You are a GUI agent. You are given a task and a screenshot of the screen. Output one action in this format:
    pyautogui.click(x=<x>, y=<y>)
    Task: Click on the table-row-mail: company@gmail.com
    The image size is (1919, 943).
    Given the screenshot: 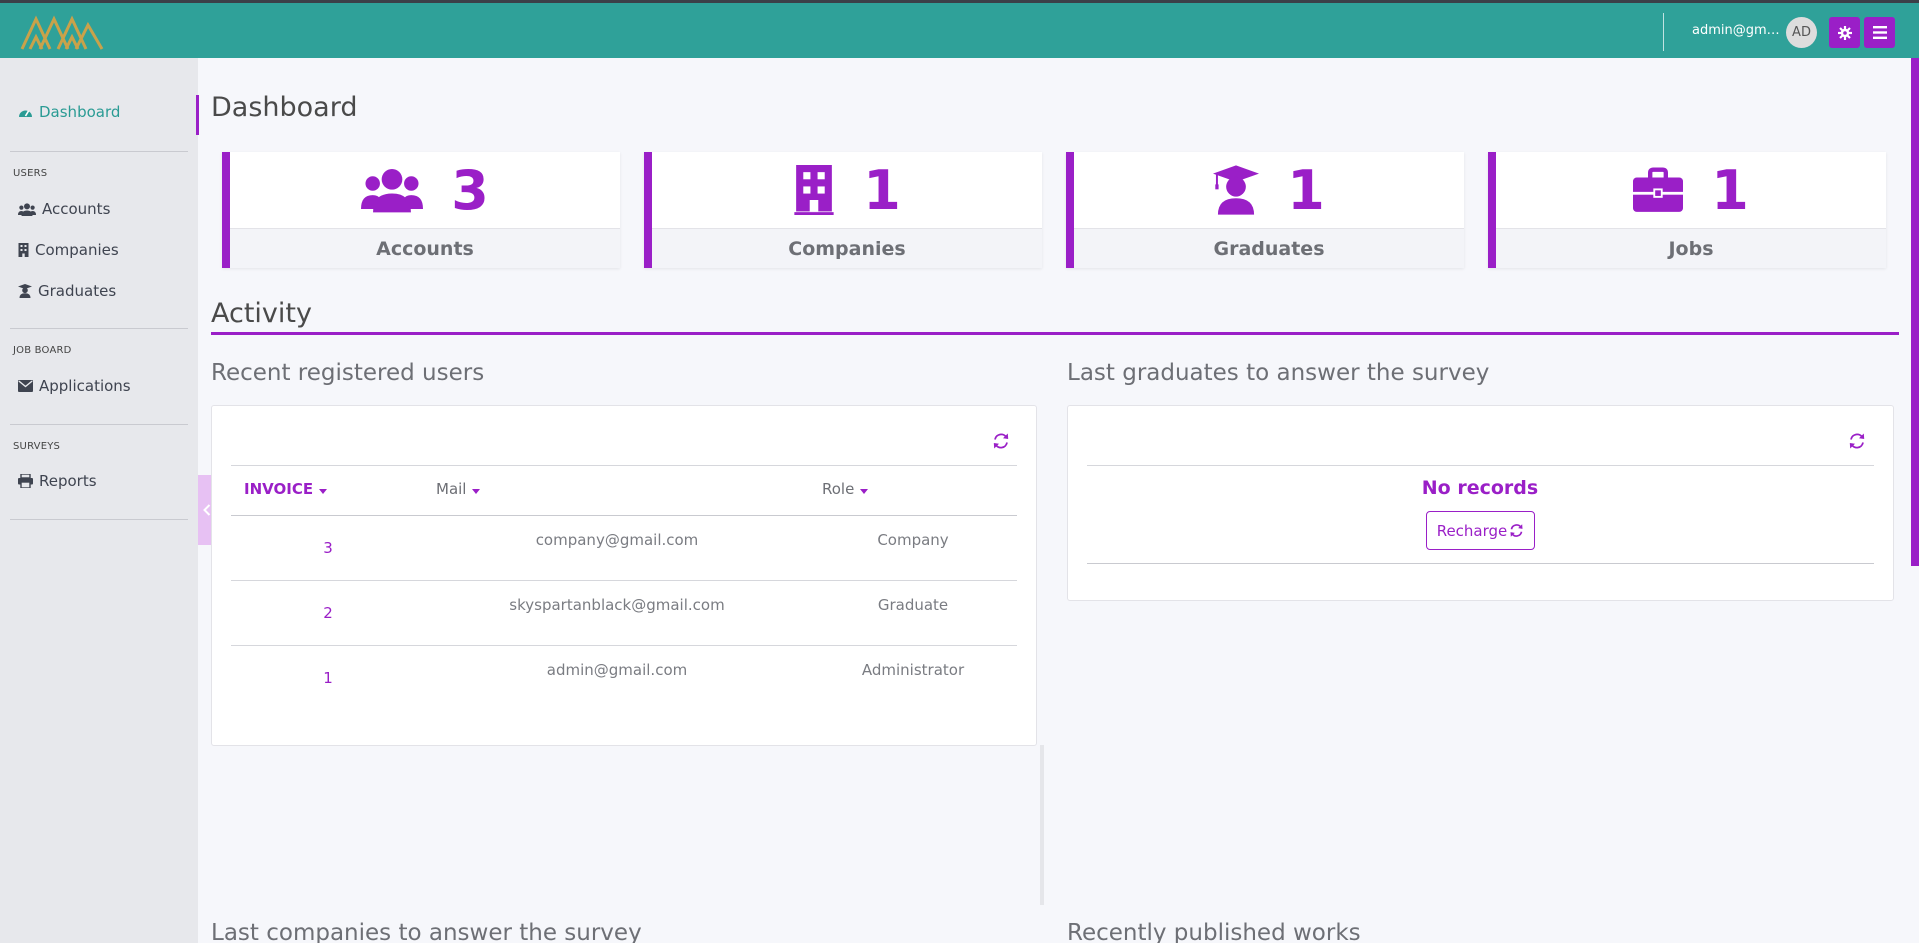 What is the action you would take?
    pyautogui.click(x=617, y=540)
    